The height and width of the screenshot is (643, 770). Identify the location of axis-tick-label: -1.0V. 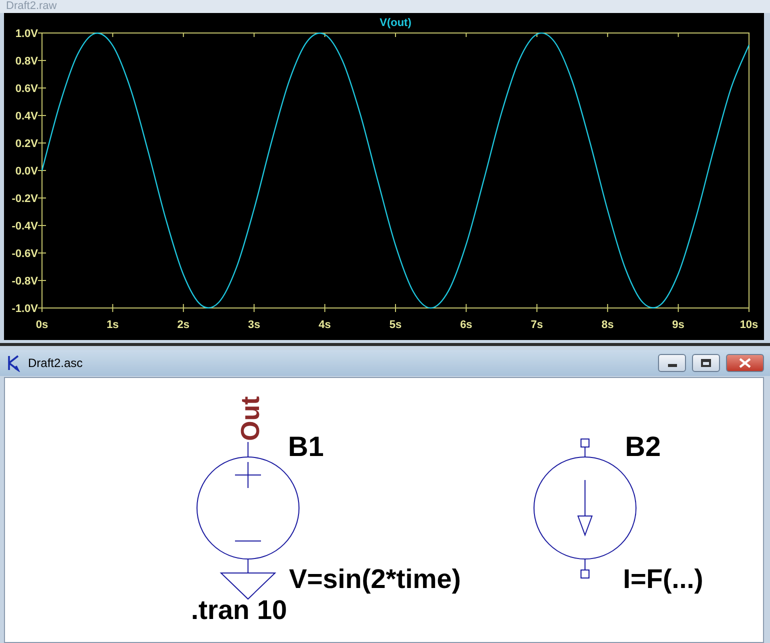
(25, 309).